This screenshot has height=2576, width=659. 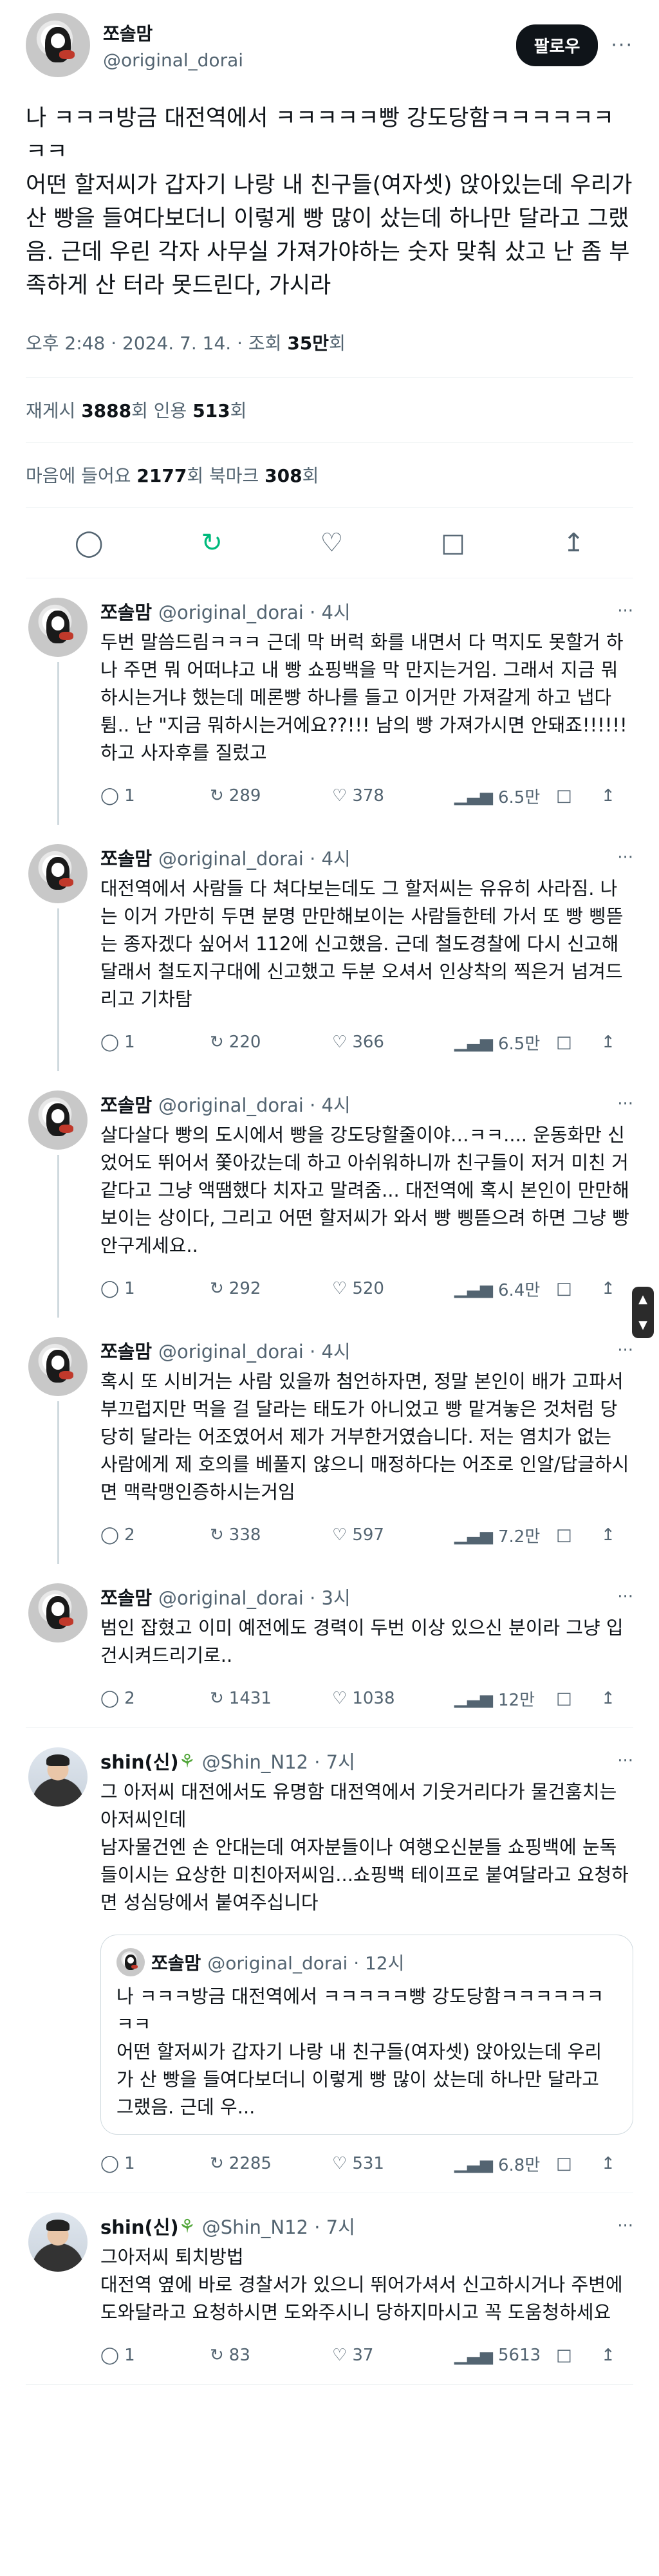 I want to click on heart-action: ♡ 531, so click(x=393, y=2163).